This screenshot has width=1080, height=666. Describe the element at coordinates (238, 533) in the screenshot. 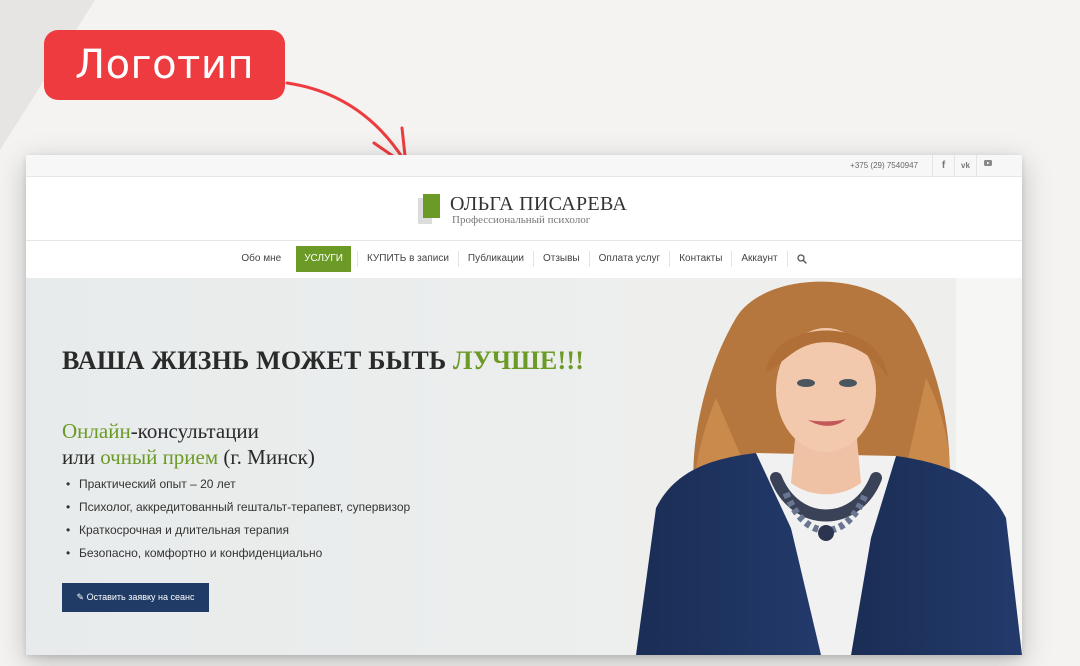

I see `bullet-item: Краткосрочная и длительная терапия` at that location.